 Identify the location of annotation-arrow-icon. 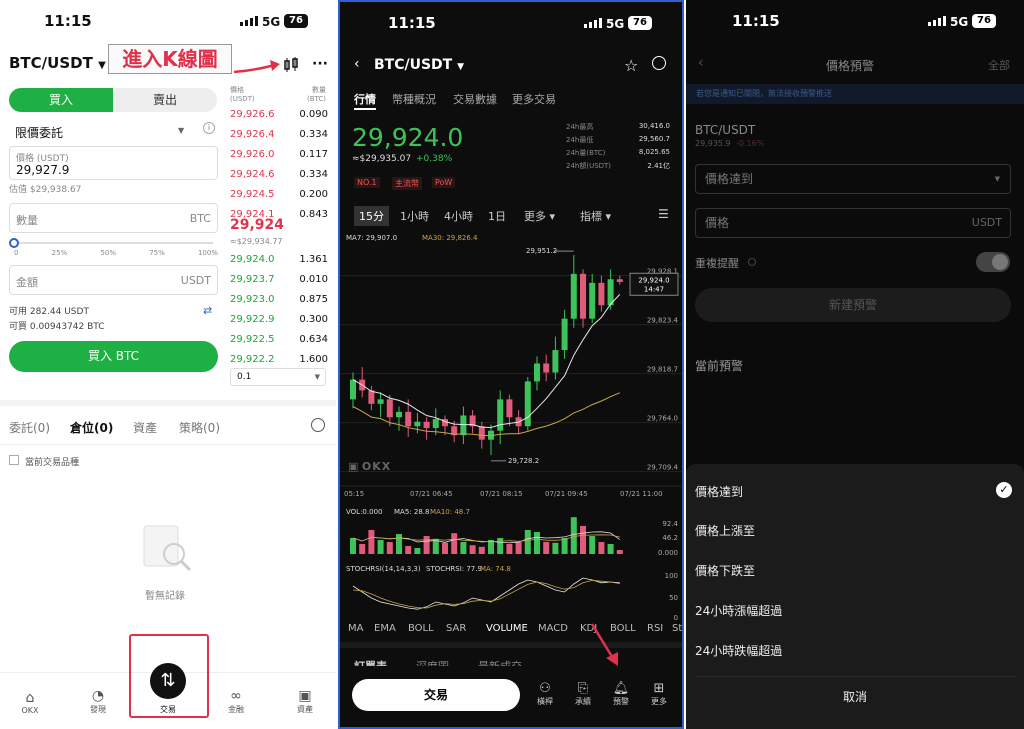
(604, 644).